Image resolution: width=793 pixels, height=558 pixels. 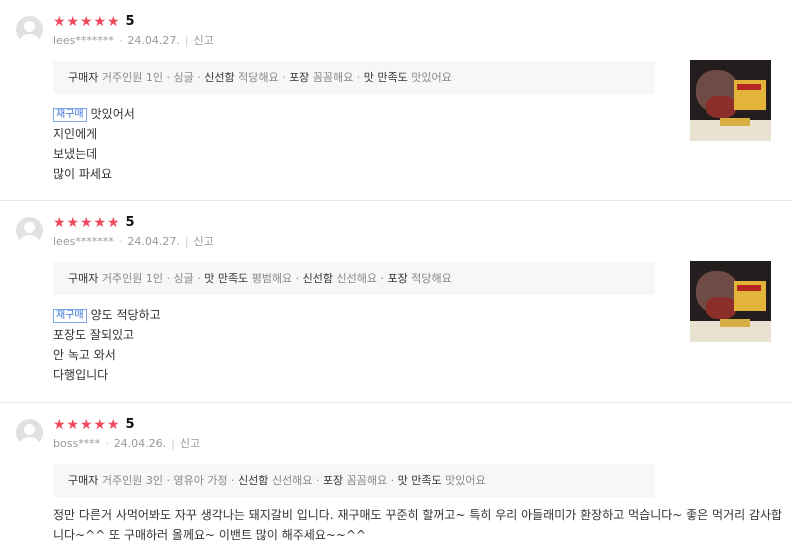 What do you see at coordinates (94, 144) in the screenshot?
I see `review-text: 재구매 맛있어서 지인에게 보냈는데 많이 파세요` at bounding box center [94, 144].